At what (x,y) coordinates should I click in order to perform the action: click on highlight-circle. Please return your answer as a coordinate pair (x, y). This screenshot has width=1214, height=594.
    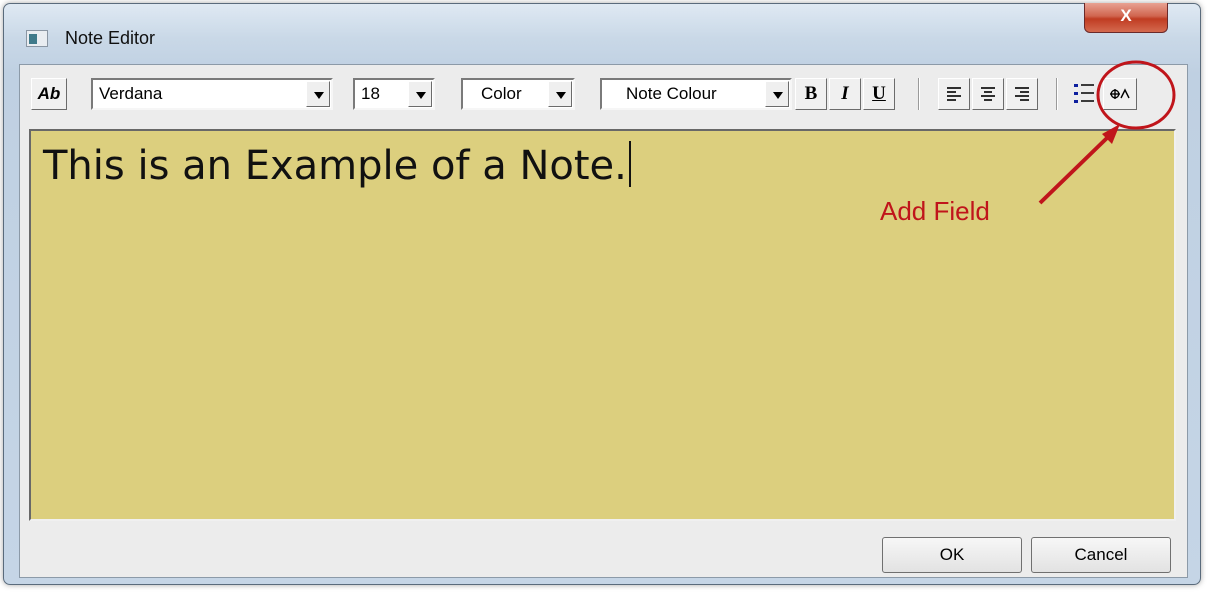
    Looking at the image, I should click on (1136, 95).